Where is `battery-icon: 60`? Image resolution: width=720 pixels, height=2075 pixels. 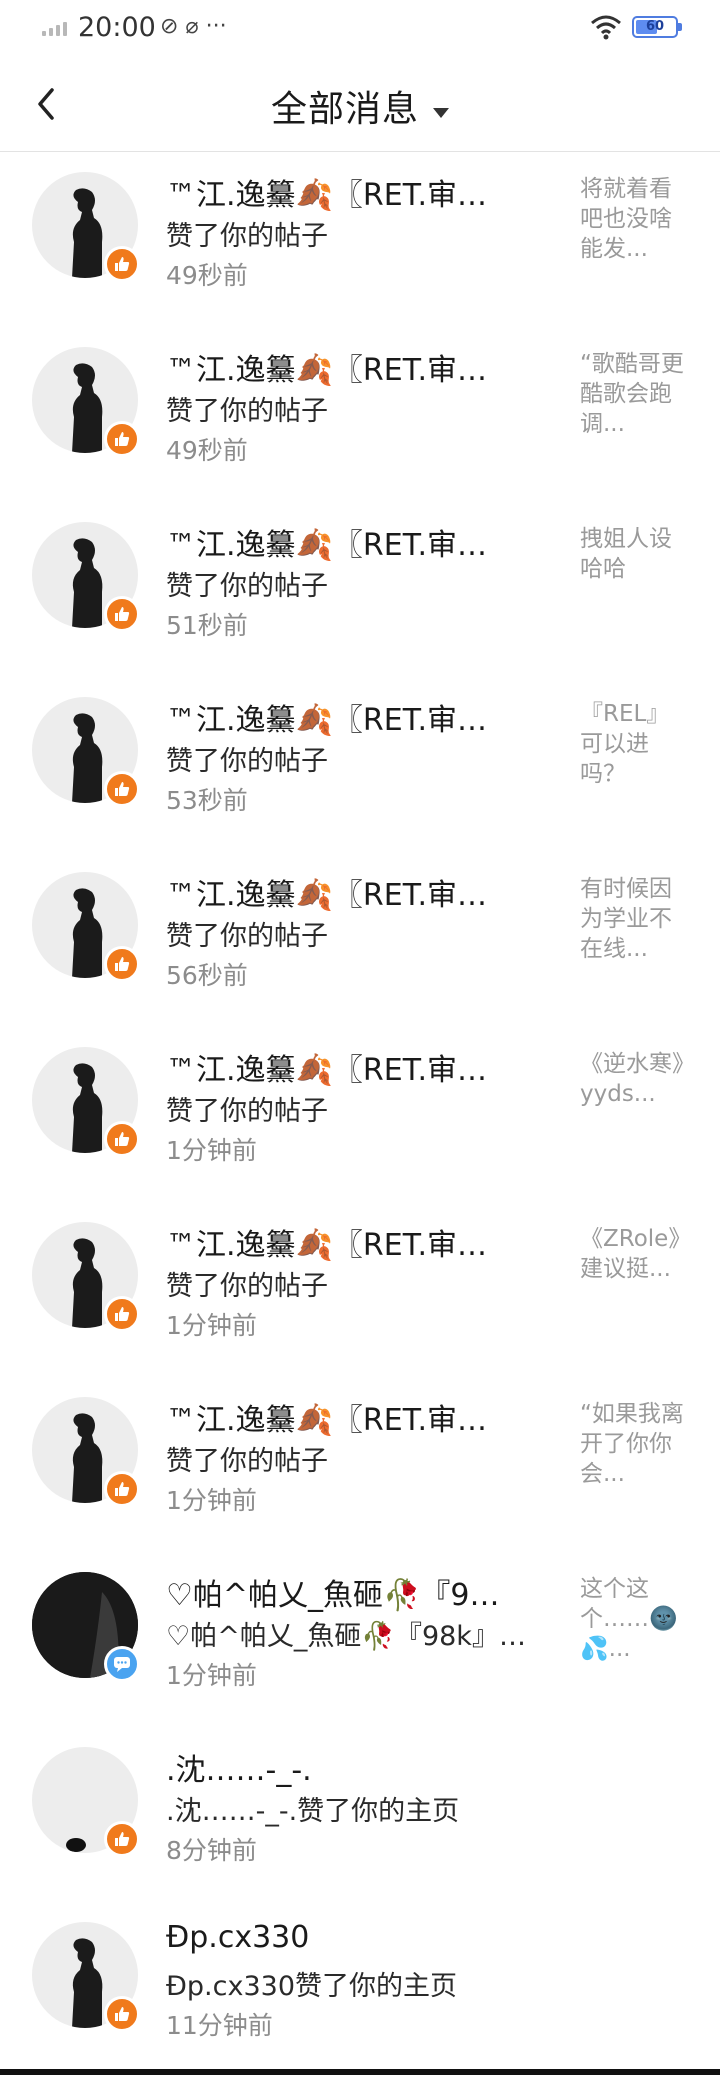 battery-icon: 60 is located at coordinates (657, 27).